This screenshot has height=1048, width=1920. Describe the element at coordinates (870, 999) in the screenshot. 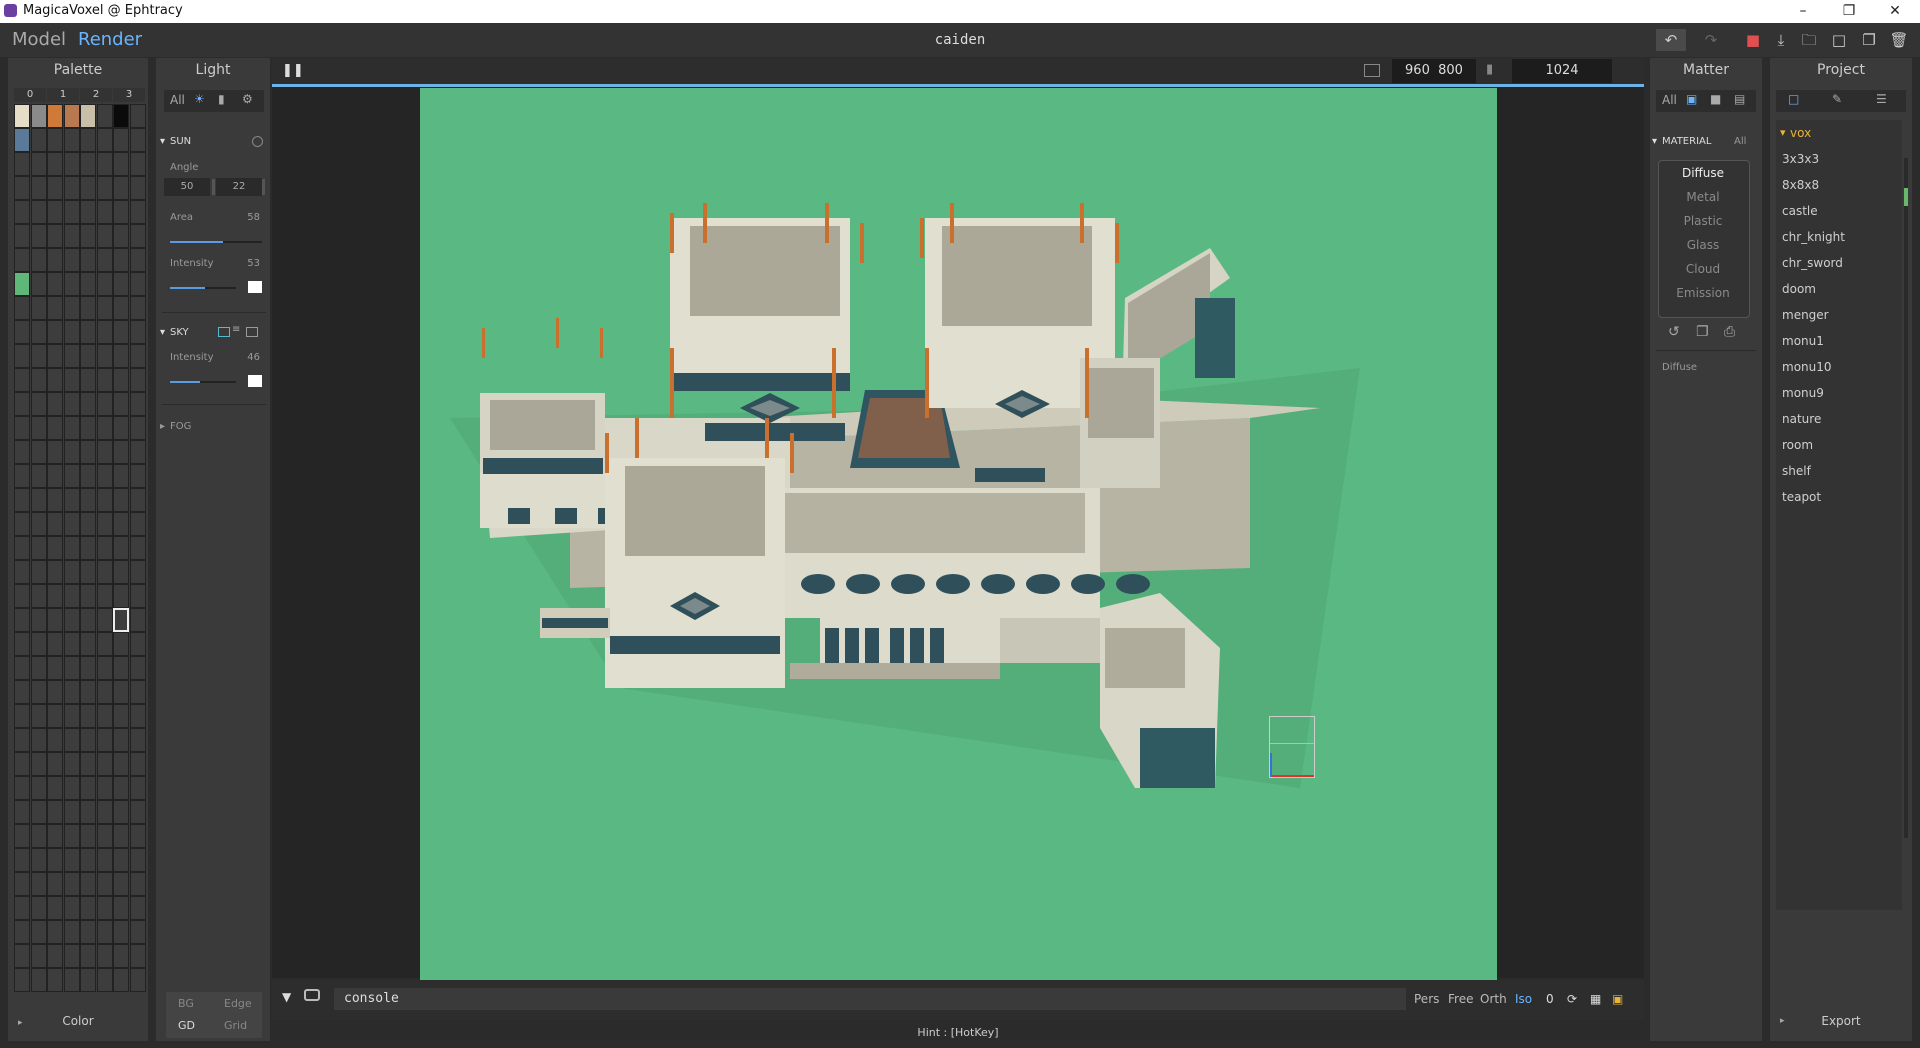

I see `console-input: console` at that location.